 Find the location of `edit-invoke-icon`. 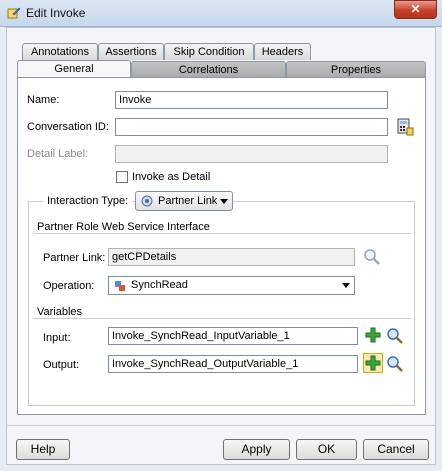

edit-invoke-icon is located at coordinates (14, 13).